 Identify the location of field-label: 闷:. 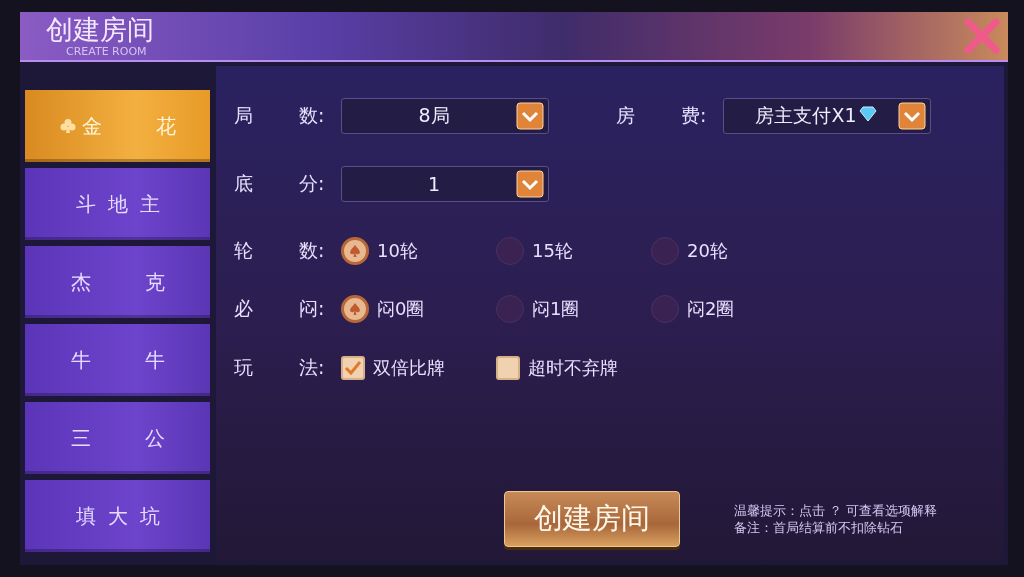
(312, 308).